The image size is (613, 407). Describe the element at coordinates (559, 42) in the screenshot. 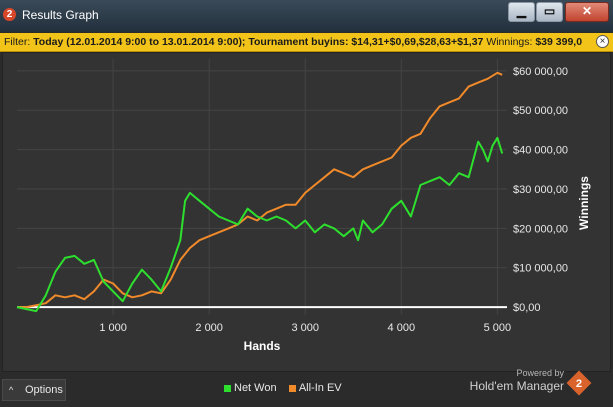

I see `filter-winnings-value: $39 399,0` at that location.